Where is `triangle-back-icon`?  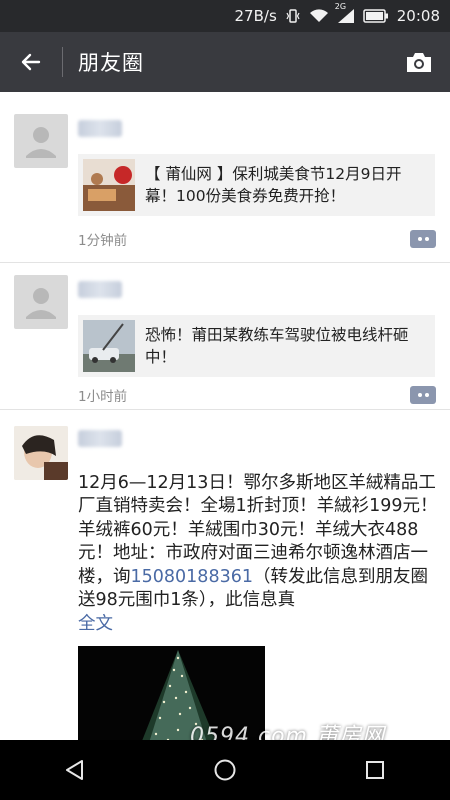
triangle-back-icon is located at coordinates (74, 770).